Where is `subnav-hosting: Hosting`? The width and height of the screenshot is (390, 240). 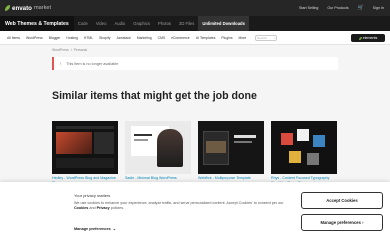 subnav-hosting: Hosting is located at coordinates (72, 38).